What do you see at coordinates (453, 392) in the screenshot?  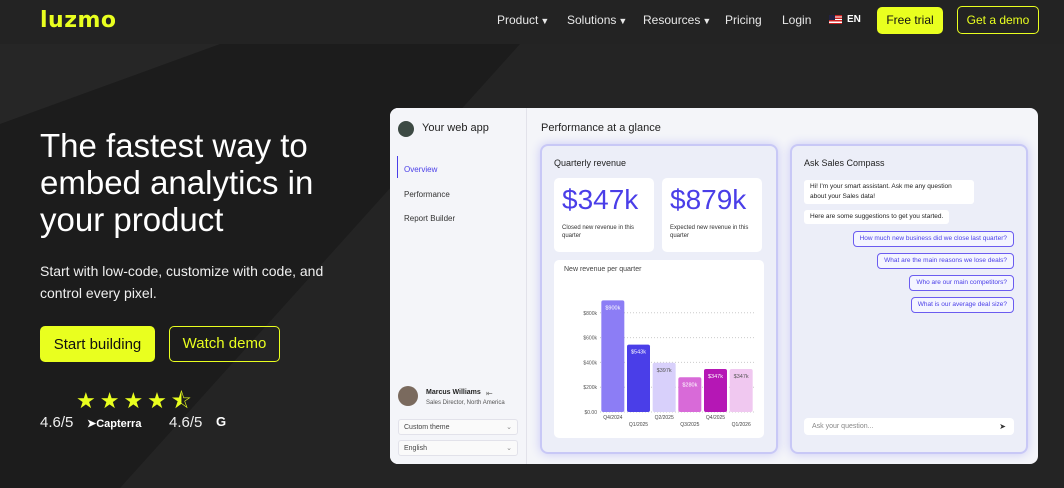 I see `user-name: Marcus Williams` at bounding box center [453, 392].